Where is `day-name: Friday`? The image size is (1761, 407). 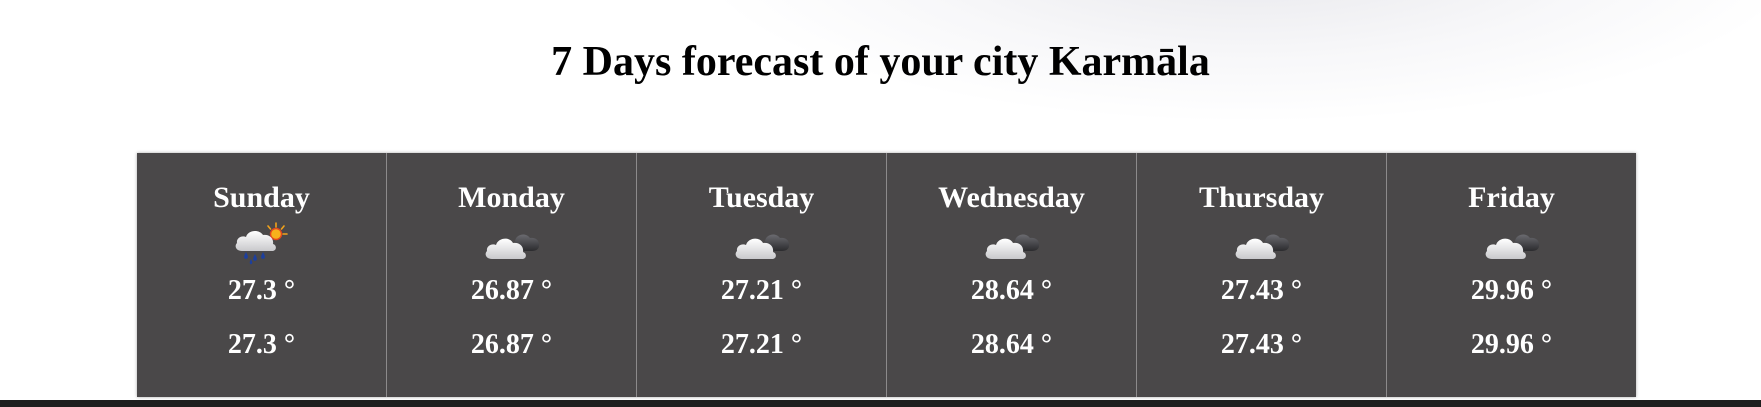
day-name: Friday is located at coordinates (1511, 197).